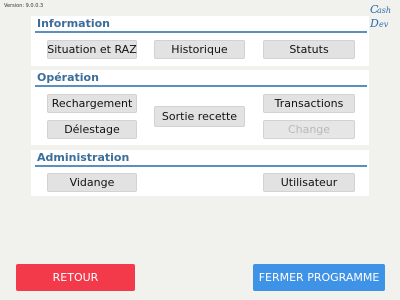  I want to click on section-title-operation: Opération, so click(68, 77).